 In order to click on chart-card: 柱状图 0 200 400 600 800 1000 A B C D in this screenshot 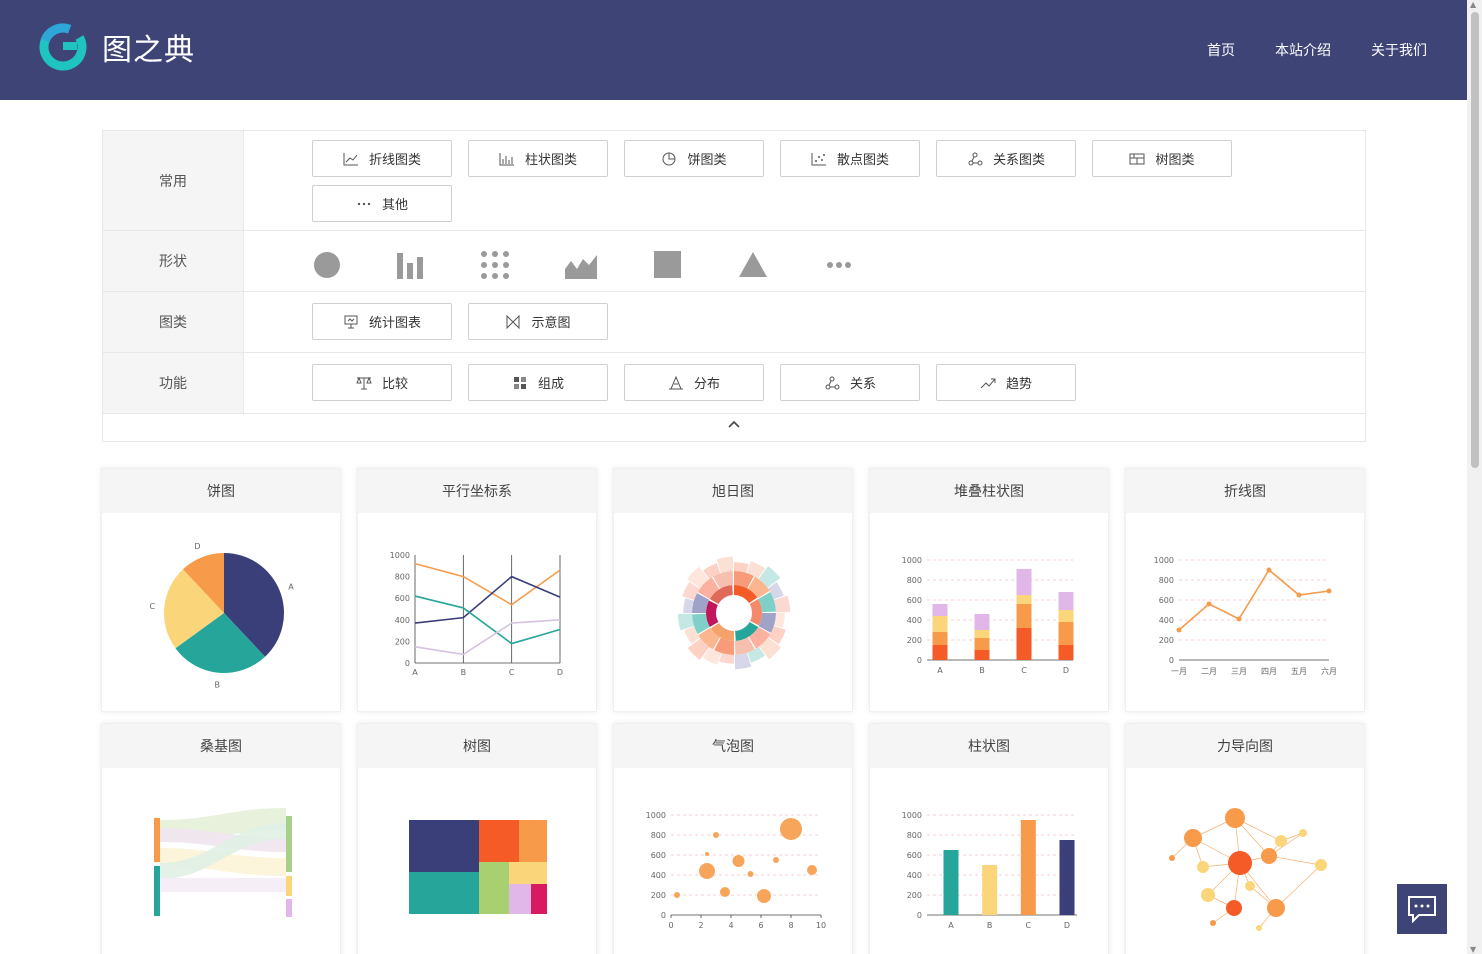, I will do `click(989, 838)`.